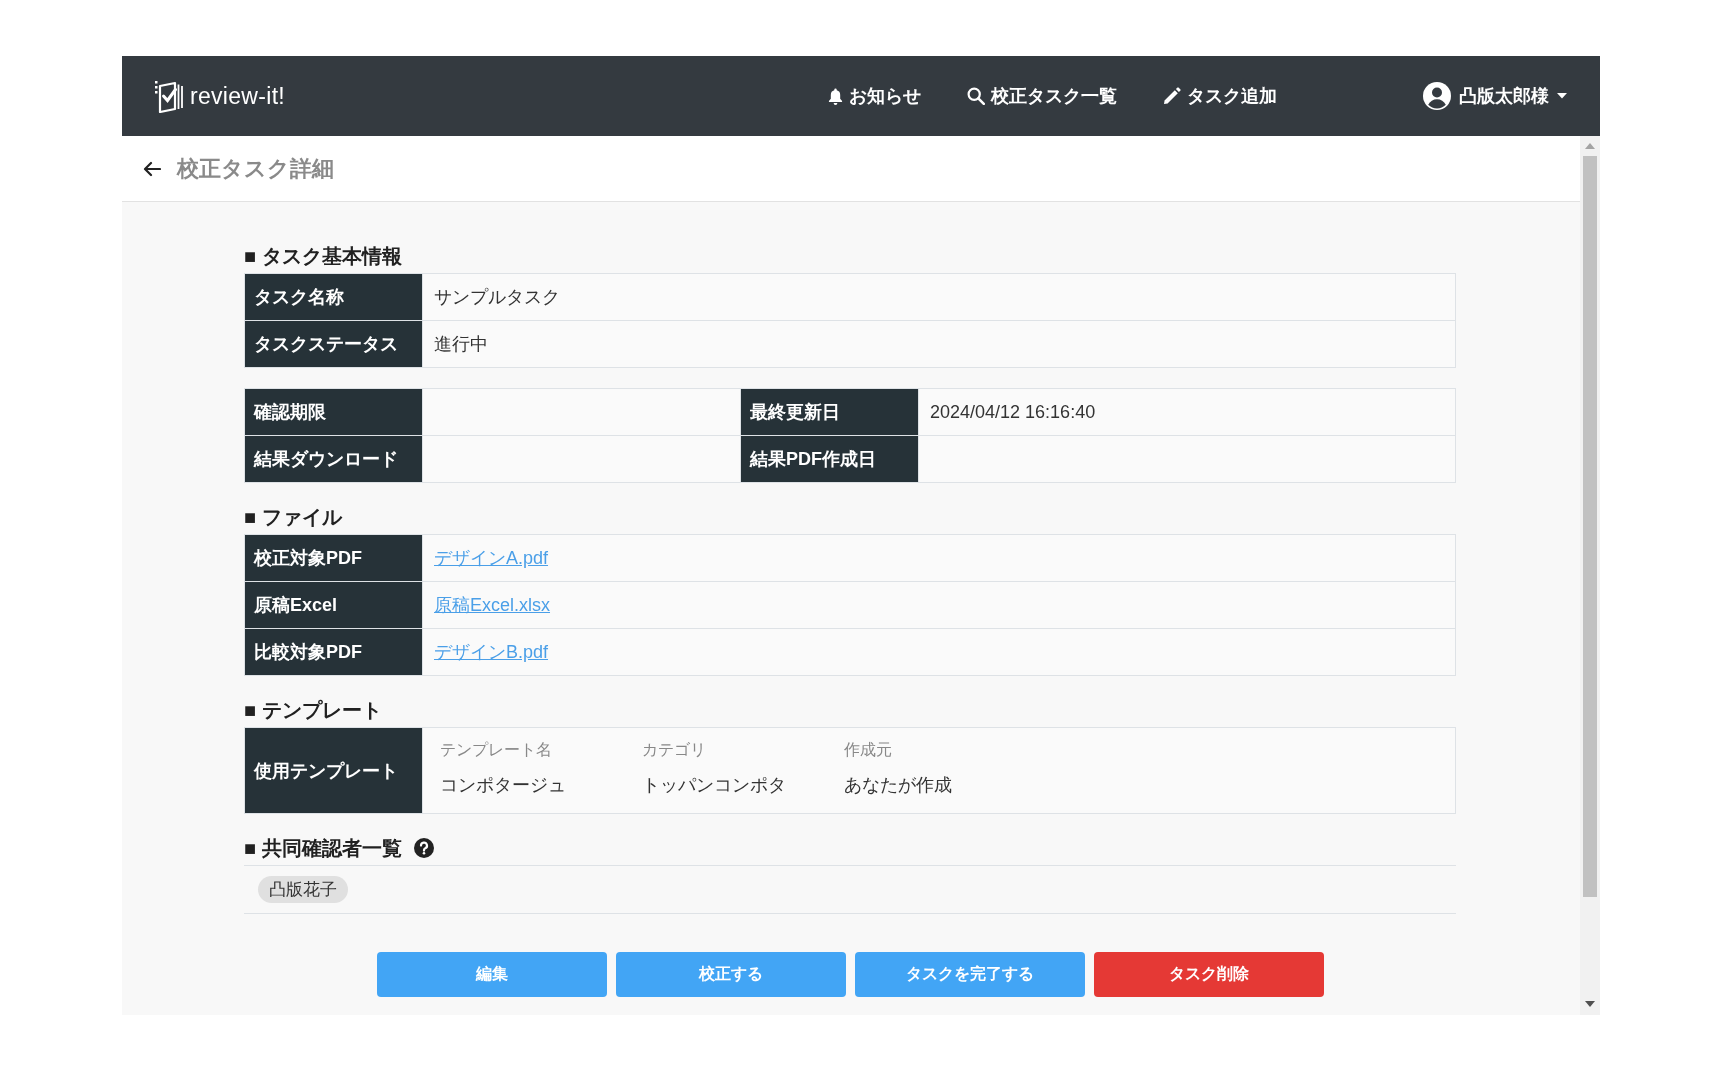  Describe the element at coordinates (333, 558) in the screenshot. I see `field-label: 校正対象PDF` at that location.